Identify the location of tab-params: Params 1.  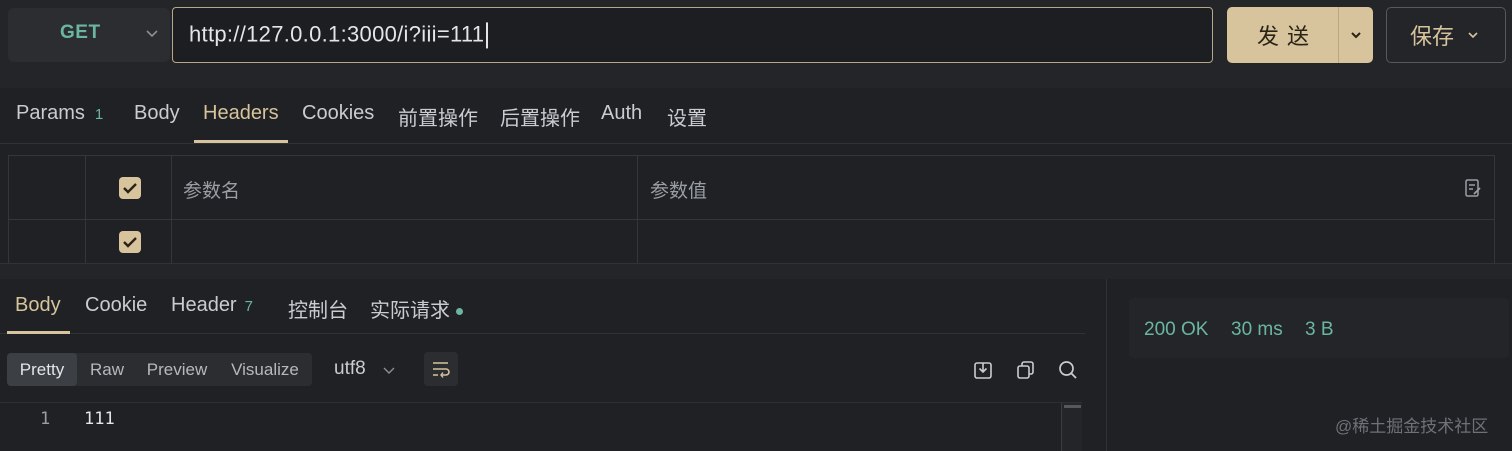
(59, 113).